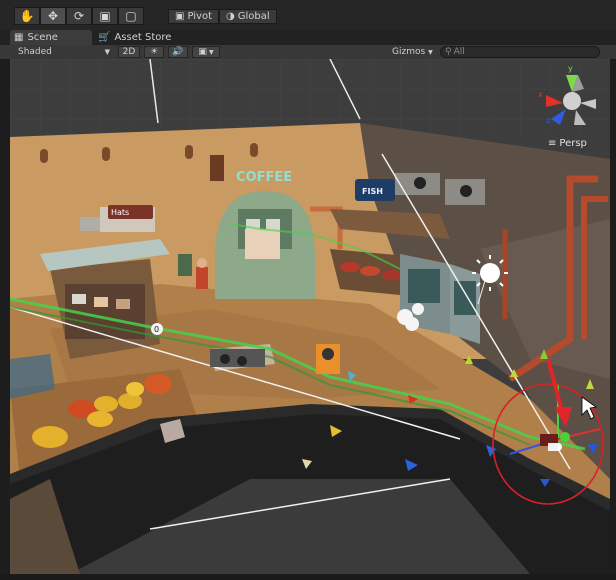 The width and height of the screenshot is (616, 580). Describe the element at coordinates (459, 52) in the screenshot. I see `search-placeholder: All` at that location.